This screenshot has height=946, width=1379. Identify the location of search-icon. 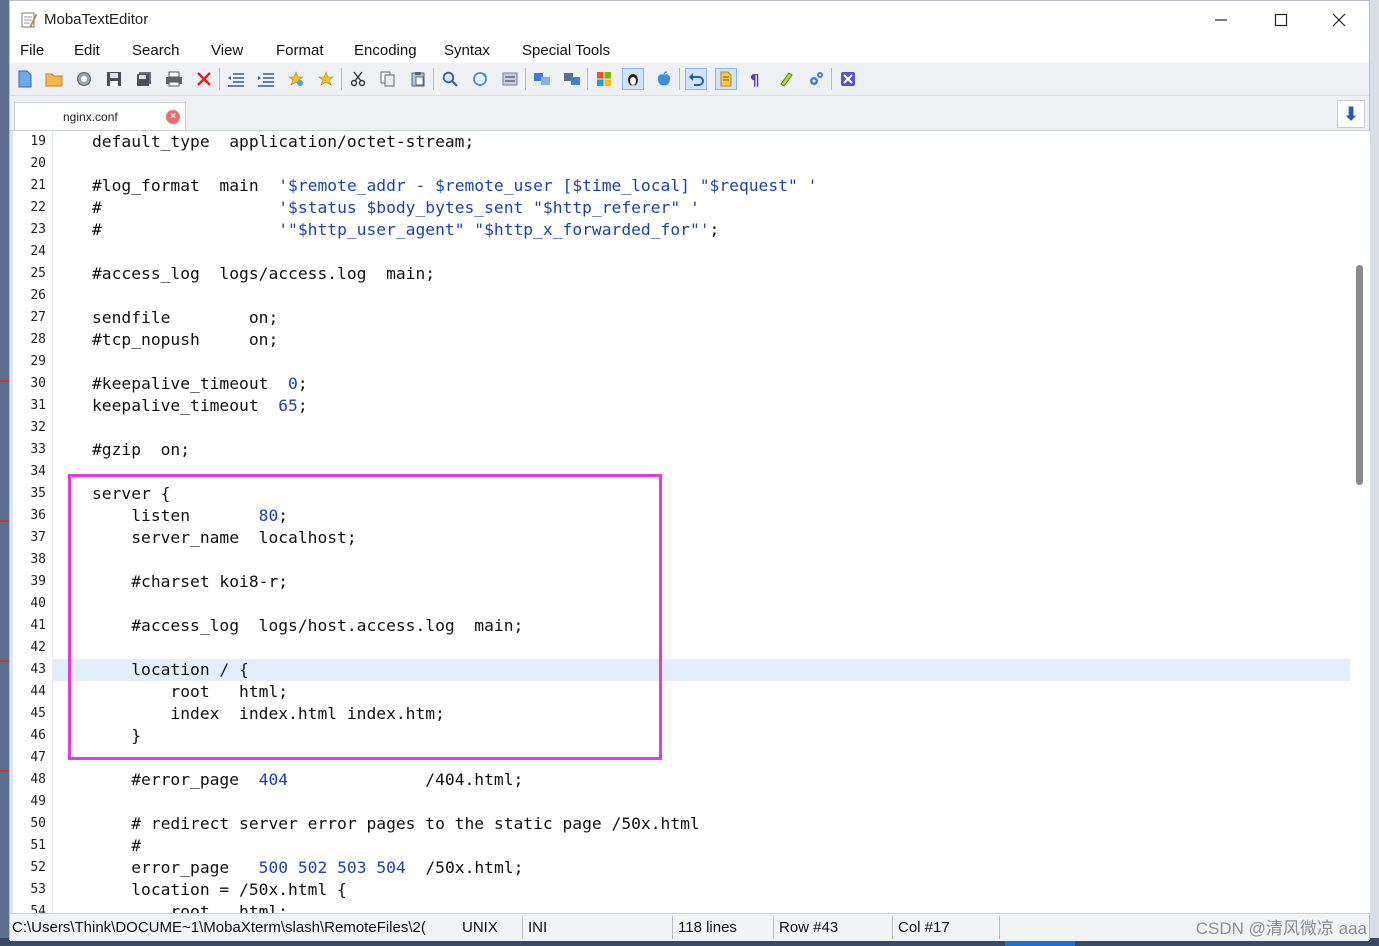
(450, 79).